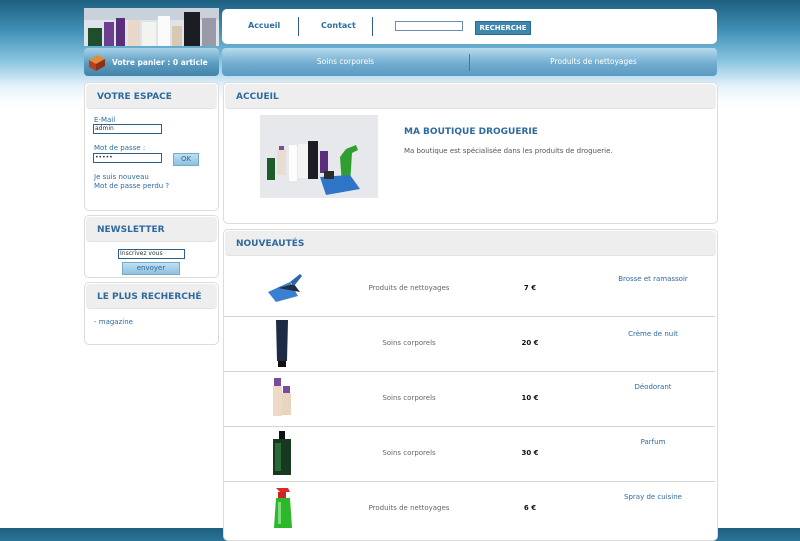  Describe the element at coordinates (120, 148) in the screenshot. I see `password-label: Mot de passe :` at that location.